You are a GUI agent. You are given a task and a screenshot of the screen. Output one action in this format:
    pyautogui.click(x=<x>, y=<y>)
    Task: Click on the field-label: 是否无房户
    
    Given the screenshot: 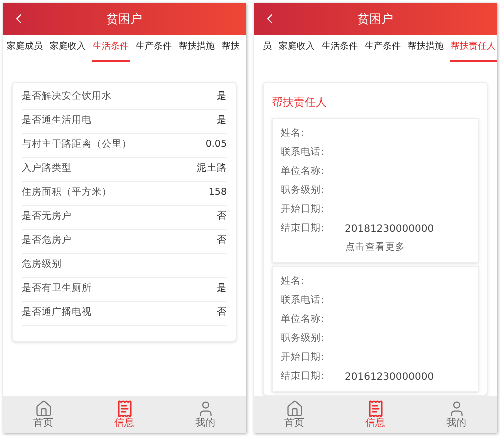 What is the action you would take?
    pyautogui.click(x=47, y=217)
    